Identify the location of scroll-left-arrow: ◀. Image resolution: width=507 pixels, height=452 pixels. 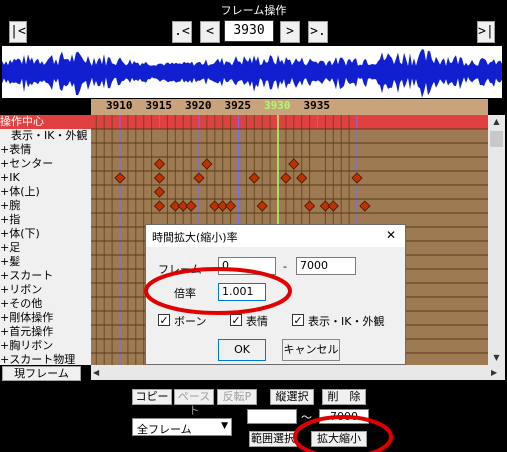
(99, 372).